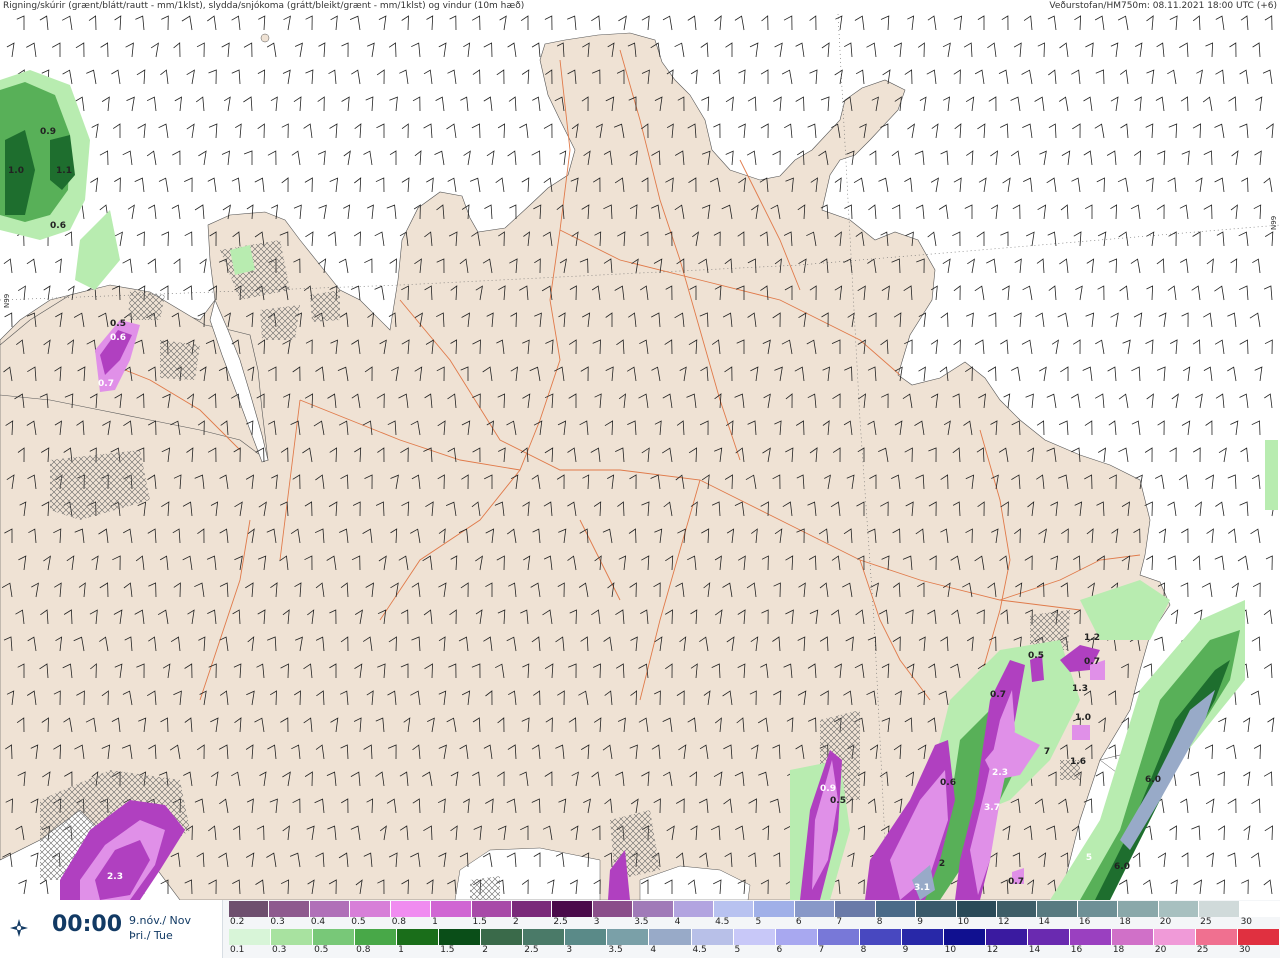 The width and height of the screenshot is (1280, 958). Describe the element at coordinates (948, 783) in the screenshot. I see `precip-value-label: 0.6` at that location.